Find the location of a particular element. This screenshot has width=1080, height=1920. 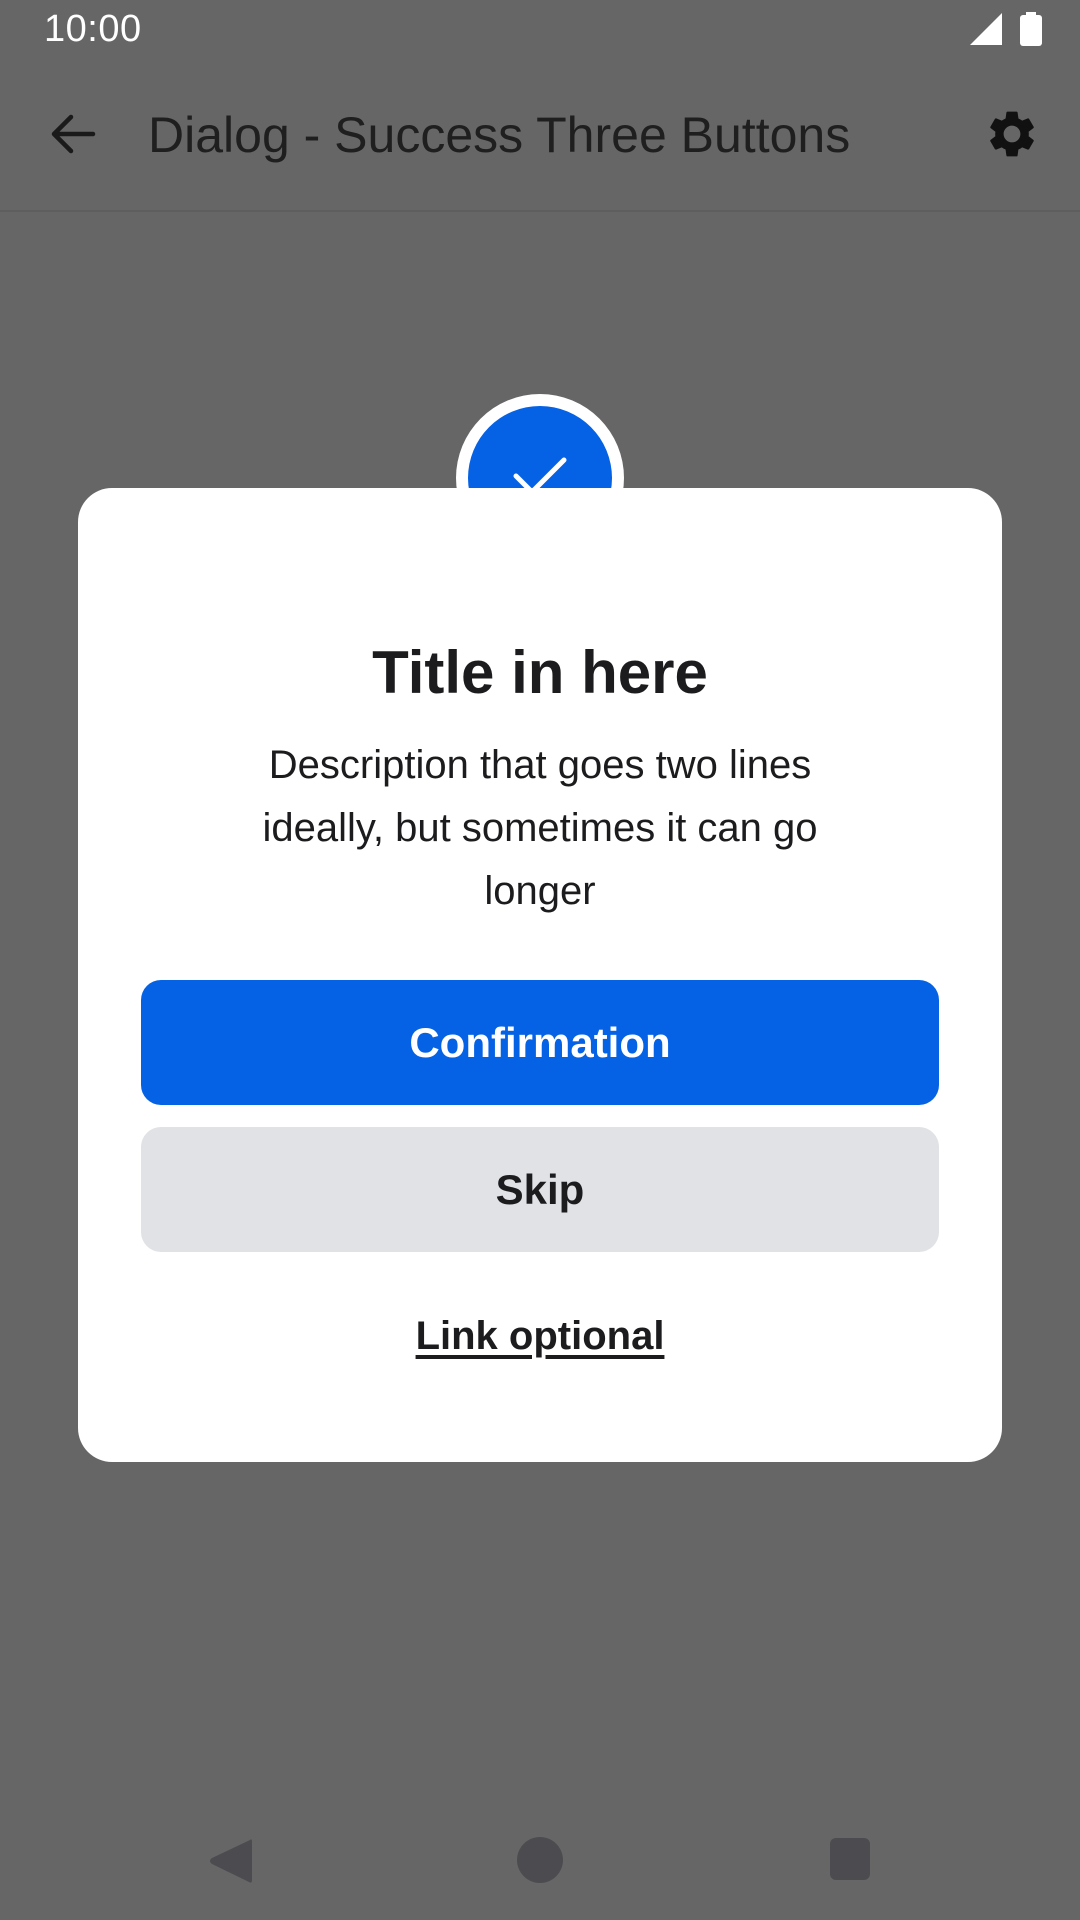

arrow-back-icon is located at coordinates (73, 136).